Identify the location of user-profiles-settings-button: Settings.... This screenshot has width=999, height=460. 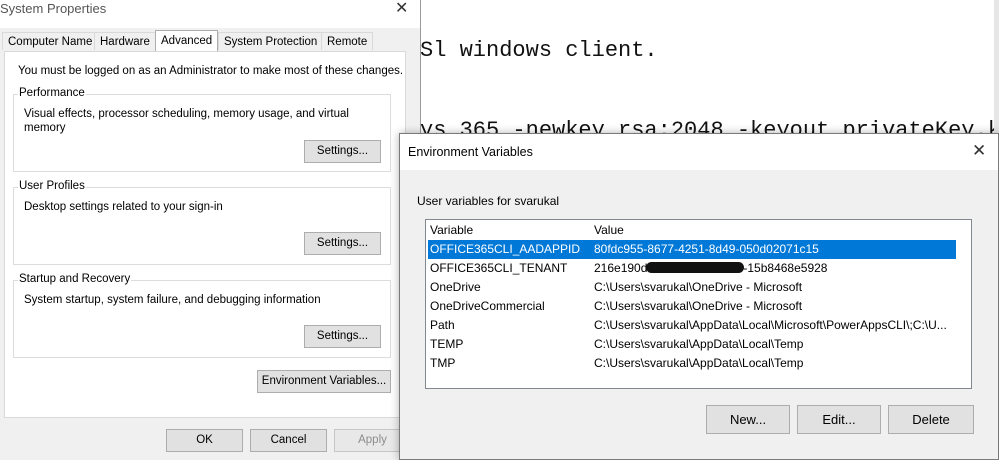
(342, 243).